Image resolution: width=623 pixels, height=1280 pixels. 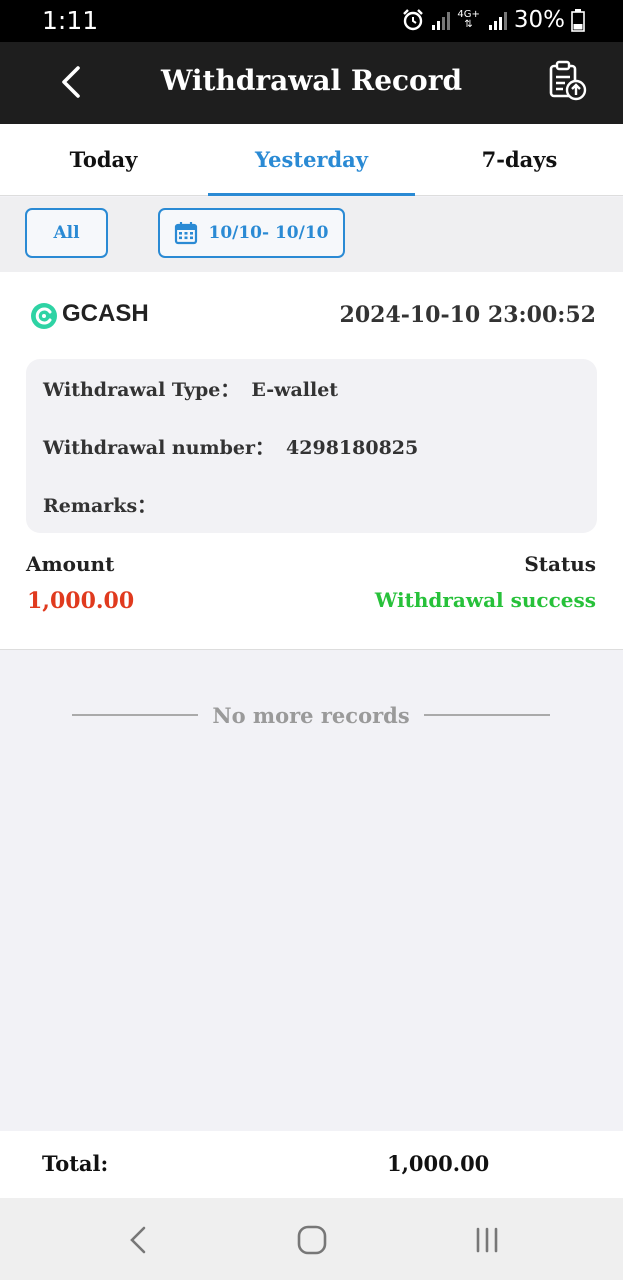 What do you see at coordinates (141, 390) in the screenshot?
I see `withdrawal-type-label: Withdrawal Type：` at bounding box center [141, 390].